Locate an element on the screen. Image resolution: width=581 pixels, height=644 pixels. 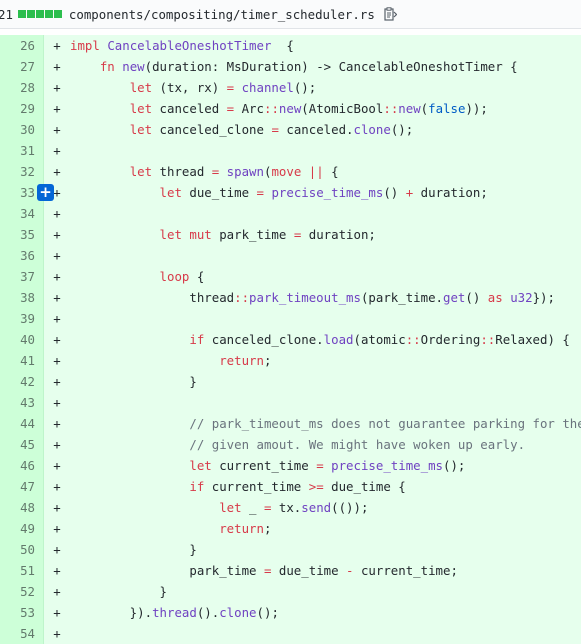
clipboard-icon is located at coordinates (390, 14).